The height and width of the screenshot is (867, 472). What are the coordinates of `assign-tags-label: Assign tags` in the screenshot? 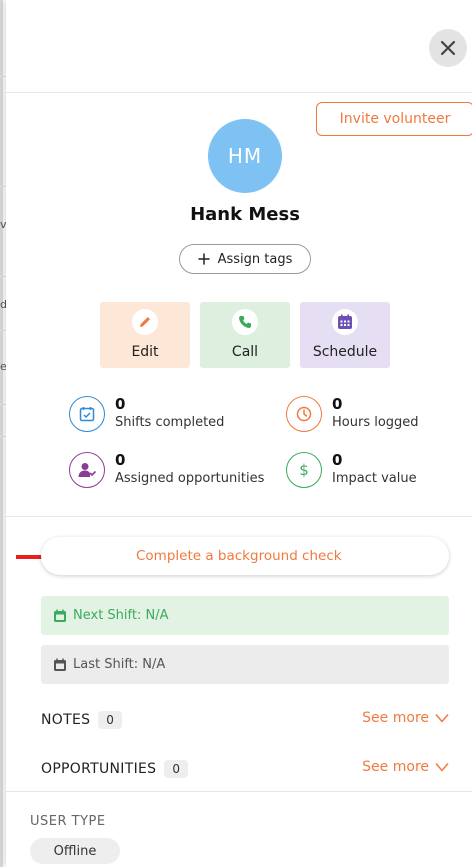 It's located at (255, 259).